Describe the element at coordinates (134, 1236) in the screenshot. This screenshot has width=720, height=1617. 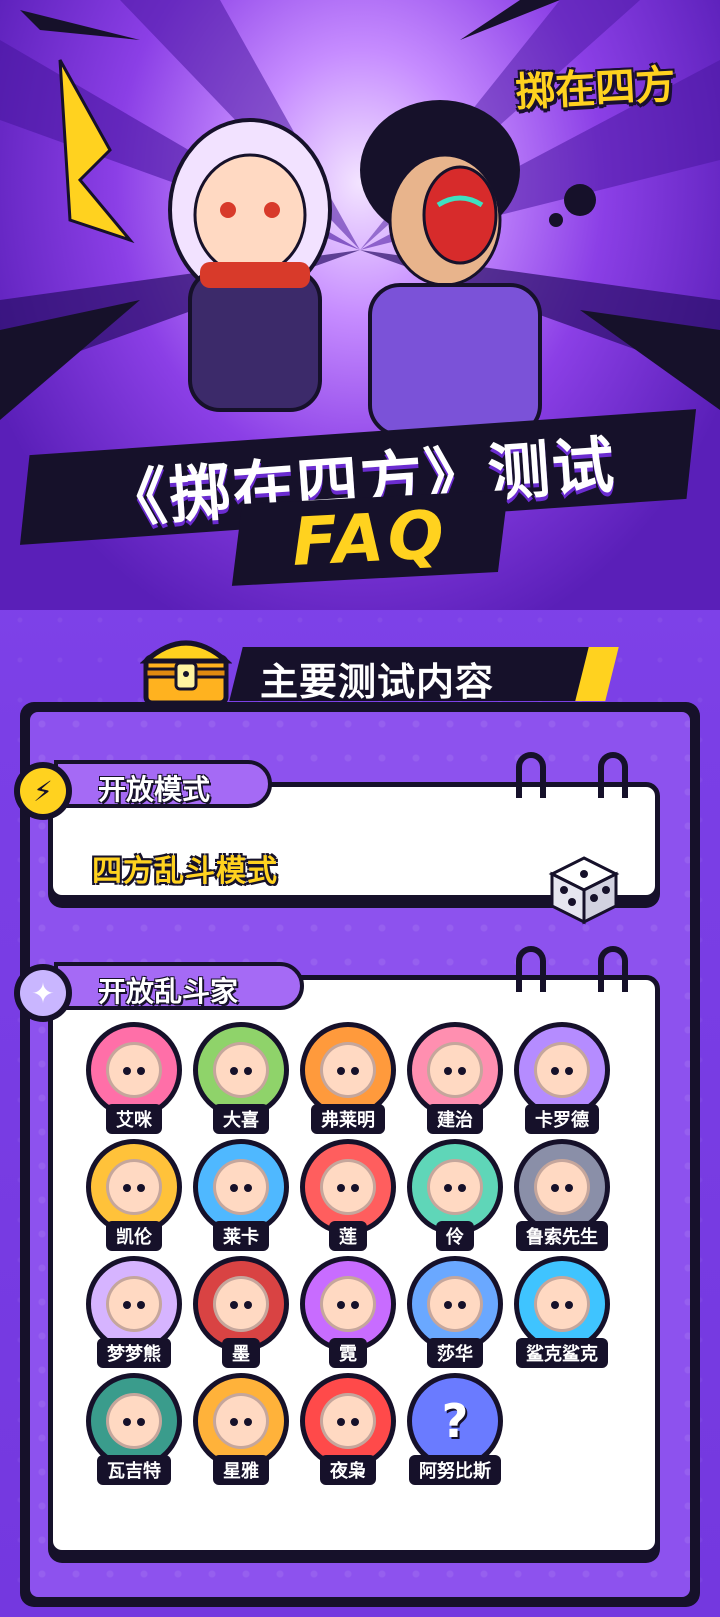
I see `fighter-name: 凯伦` at that location.